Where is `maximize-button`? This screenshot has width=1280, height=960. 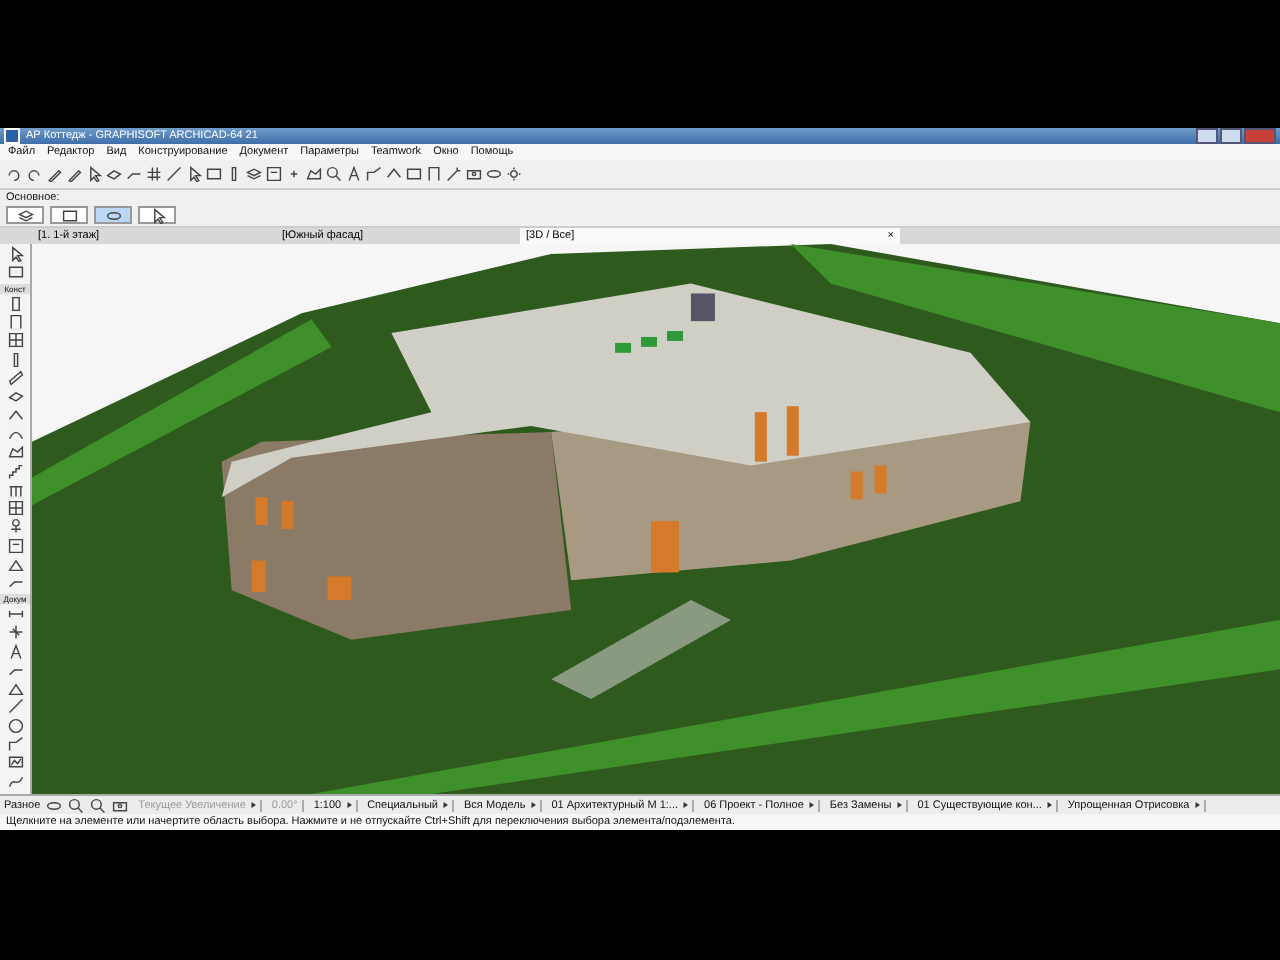 maximize-button is located at coordinates (1231, 136).